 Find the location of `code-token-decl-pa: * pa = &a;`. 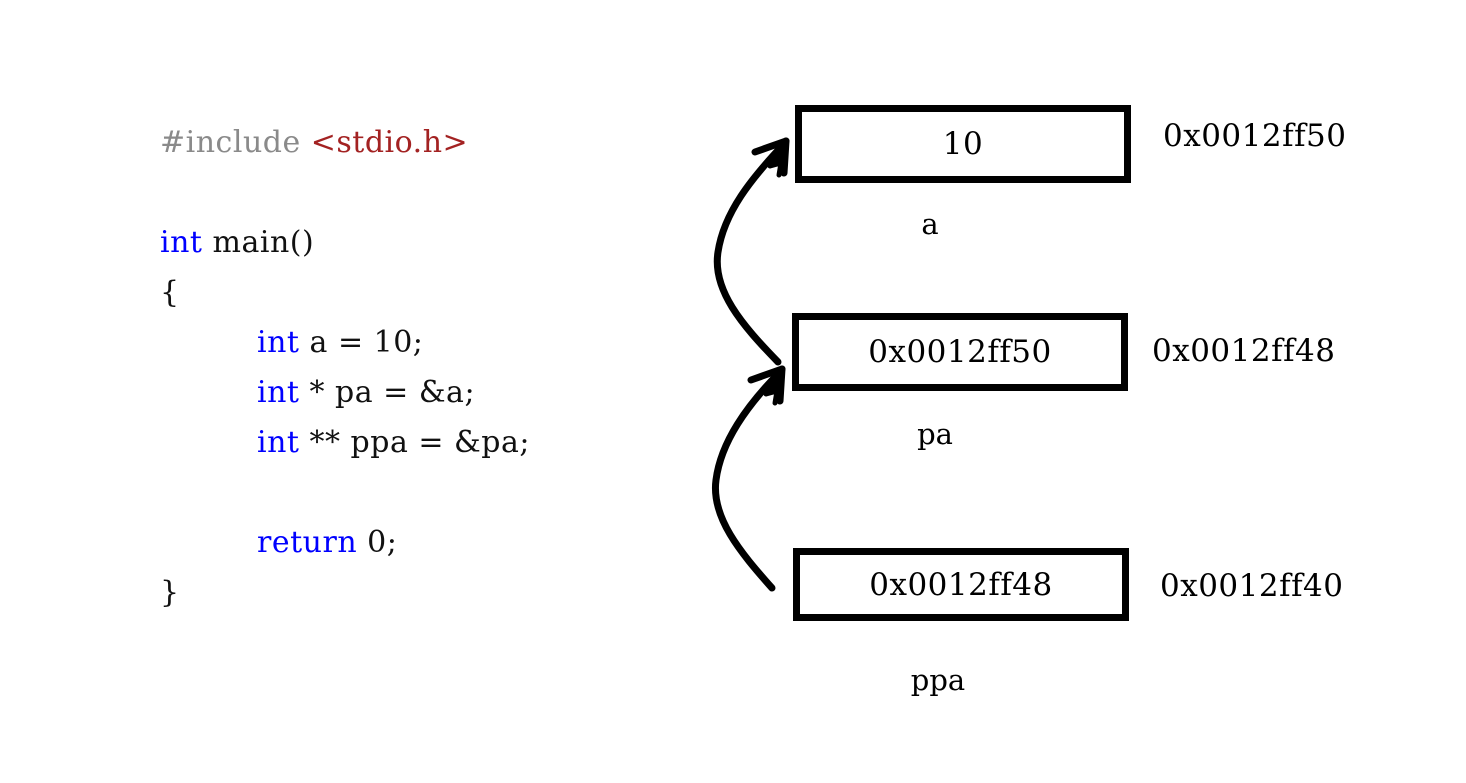

code-token-decl-pa: * pa = &a; is located at coordinates (387, 392).